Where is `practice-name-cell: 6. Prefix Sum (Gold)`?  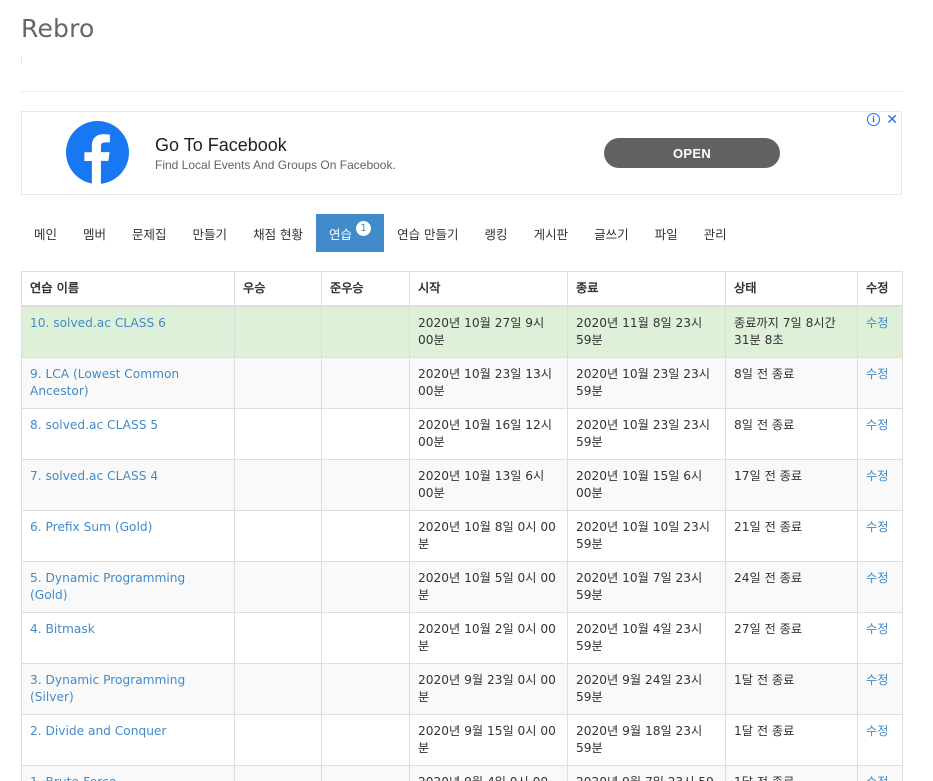 practice-name-cell: 6. Prefix Sum (Gold) is located at coordinates (128, 536).